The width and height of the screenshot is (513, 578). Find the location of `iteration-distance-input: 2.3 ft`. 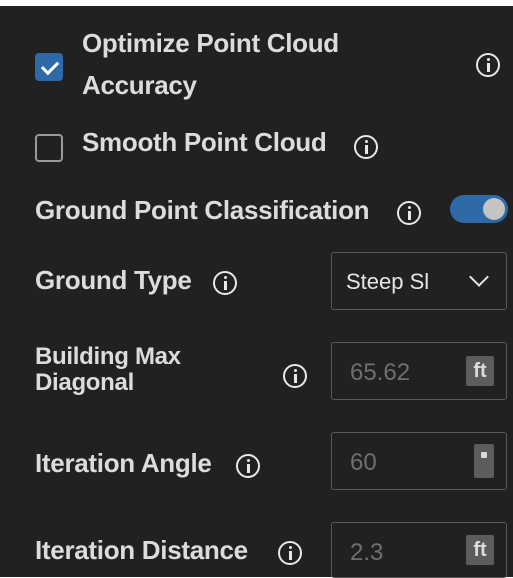

iteration-distance-input: 2.3 ft is located at coordinates (419, 550).